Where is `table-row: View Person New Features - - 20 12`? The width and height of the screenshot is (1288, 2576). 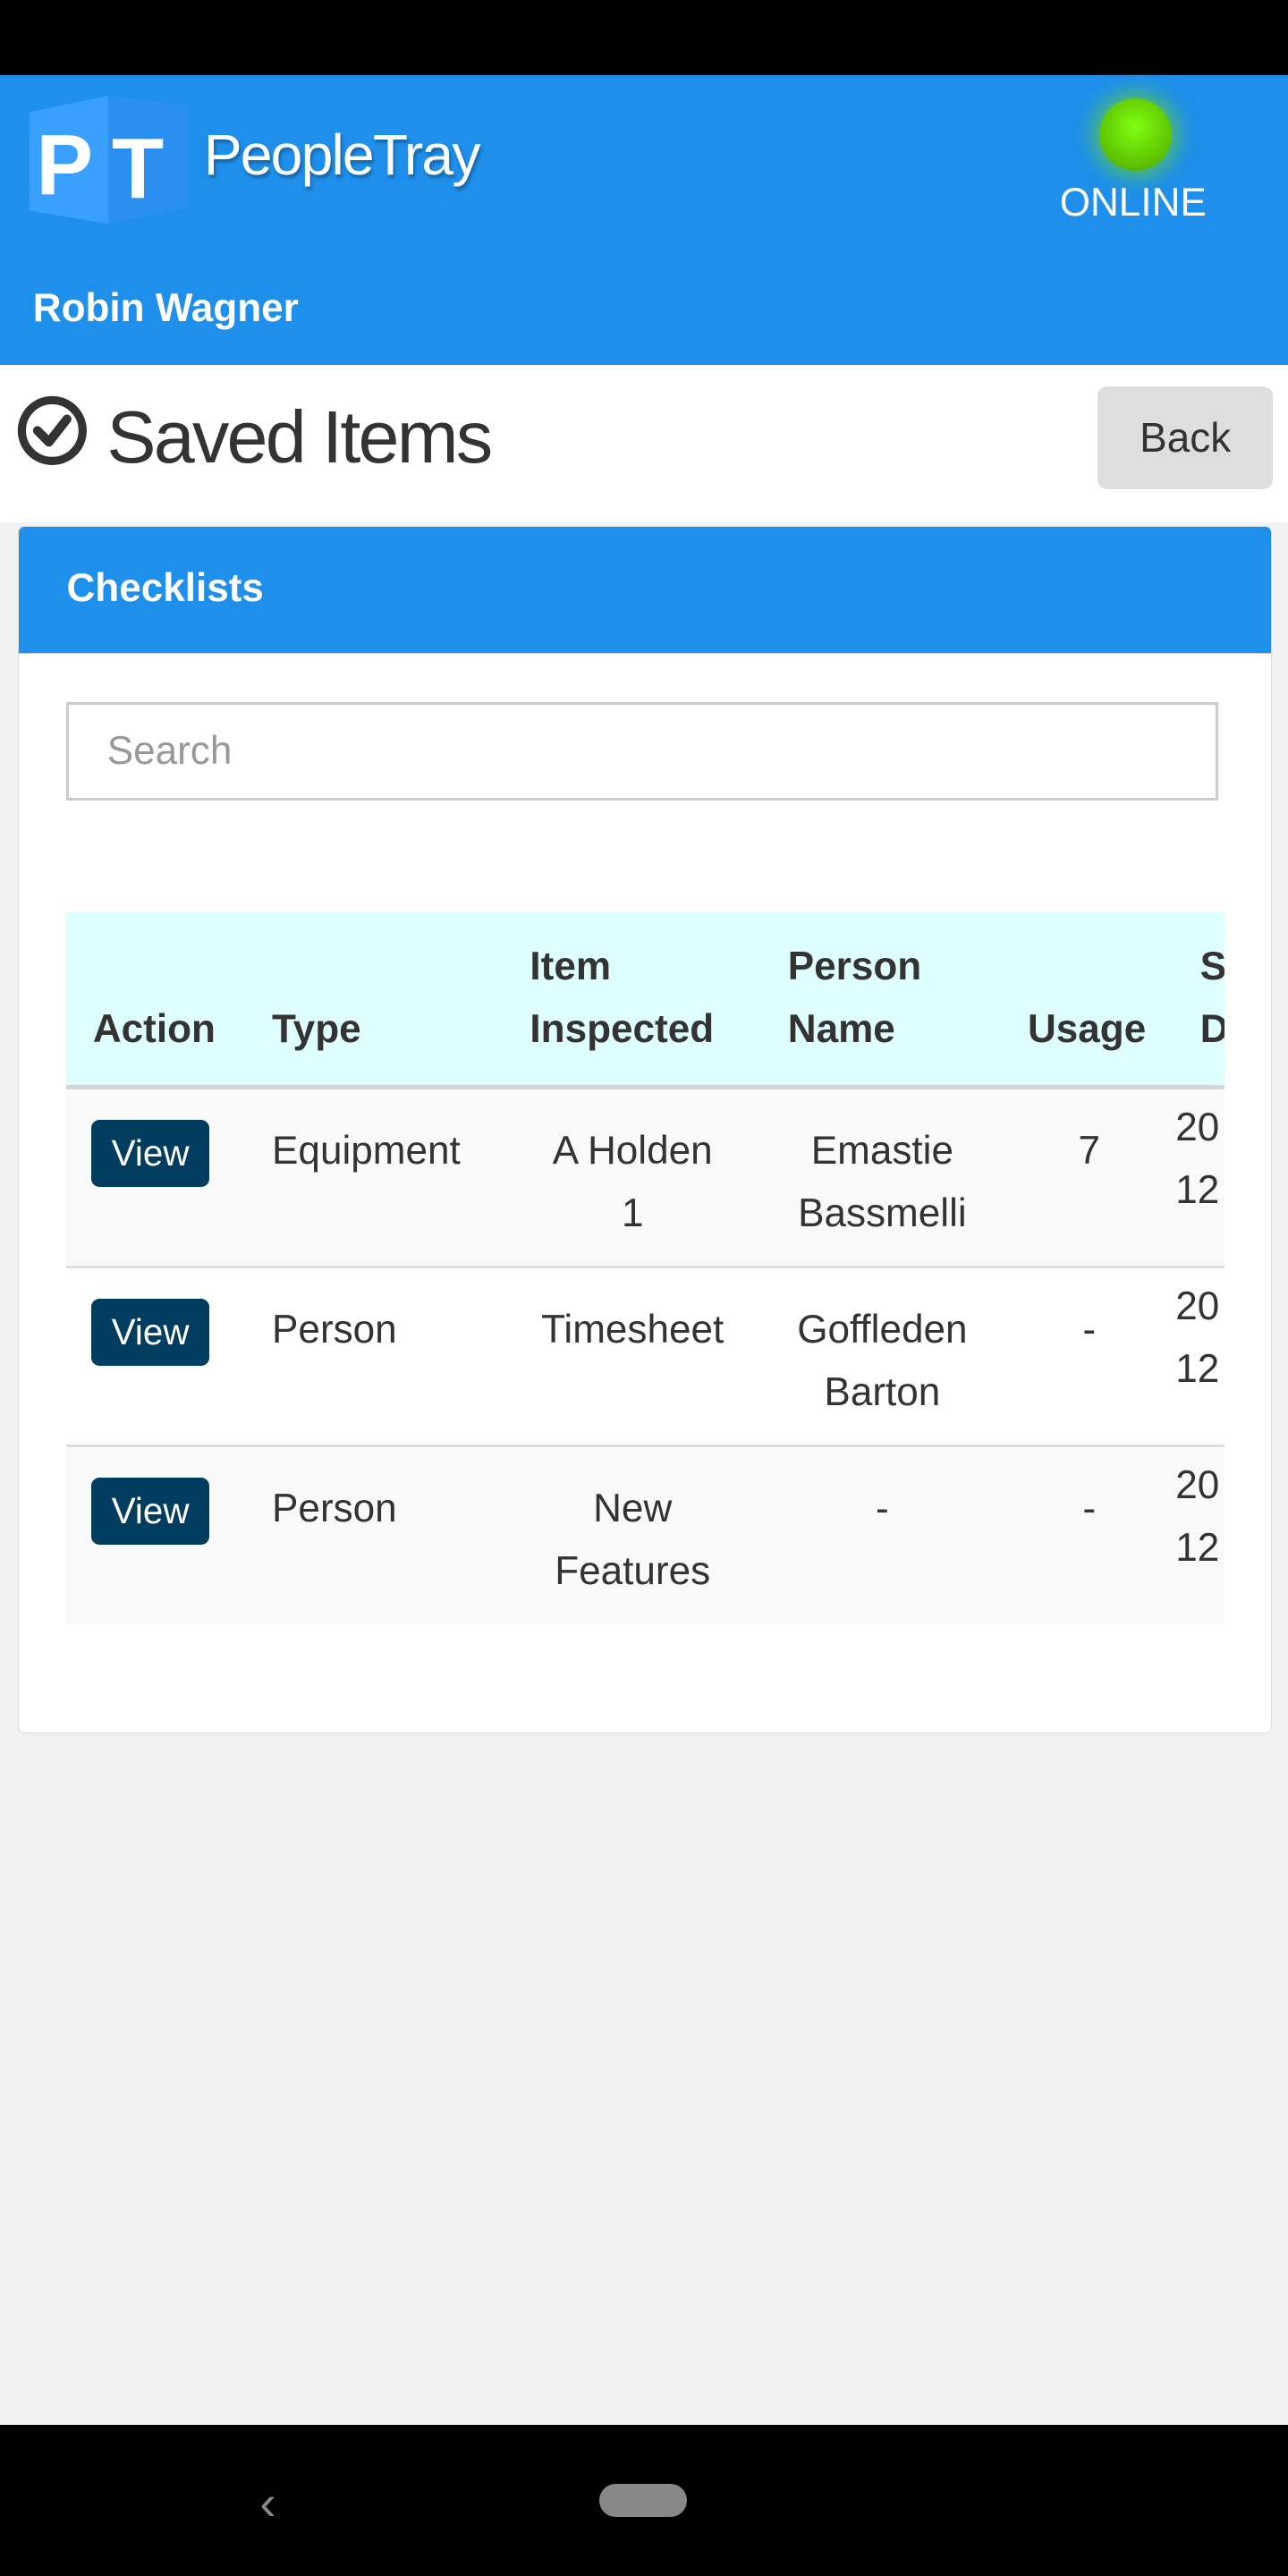
table-row: View Person New Features - - 20 12 is located at coordinates (645, 1536).